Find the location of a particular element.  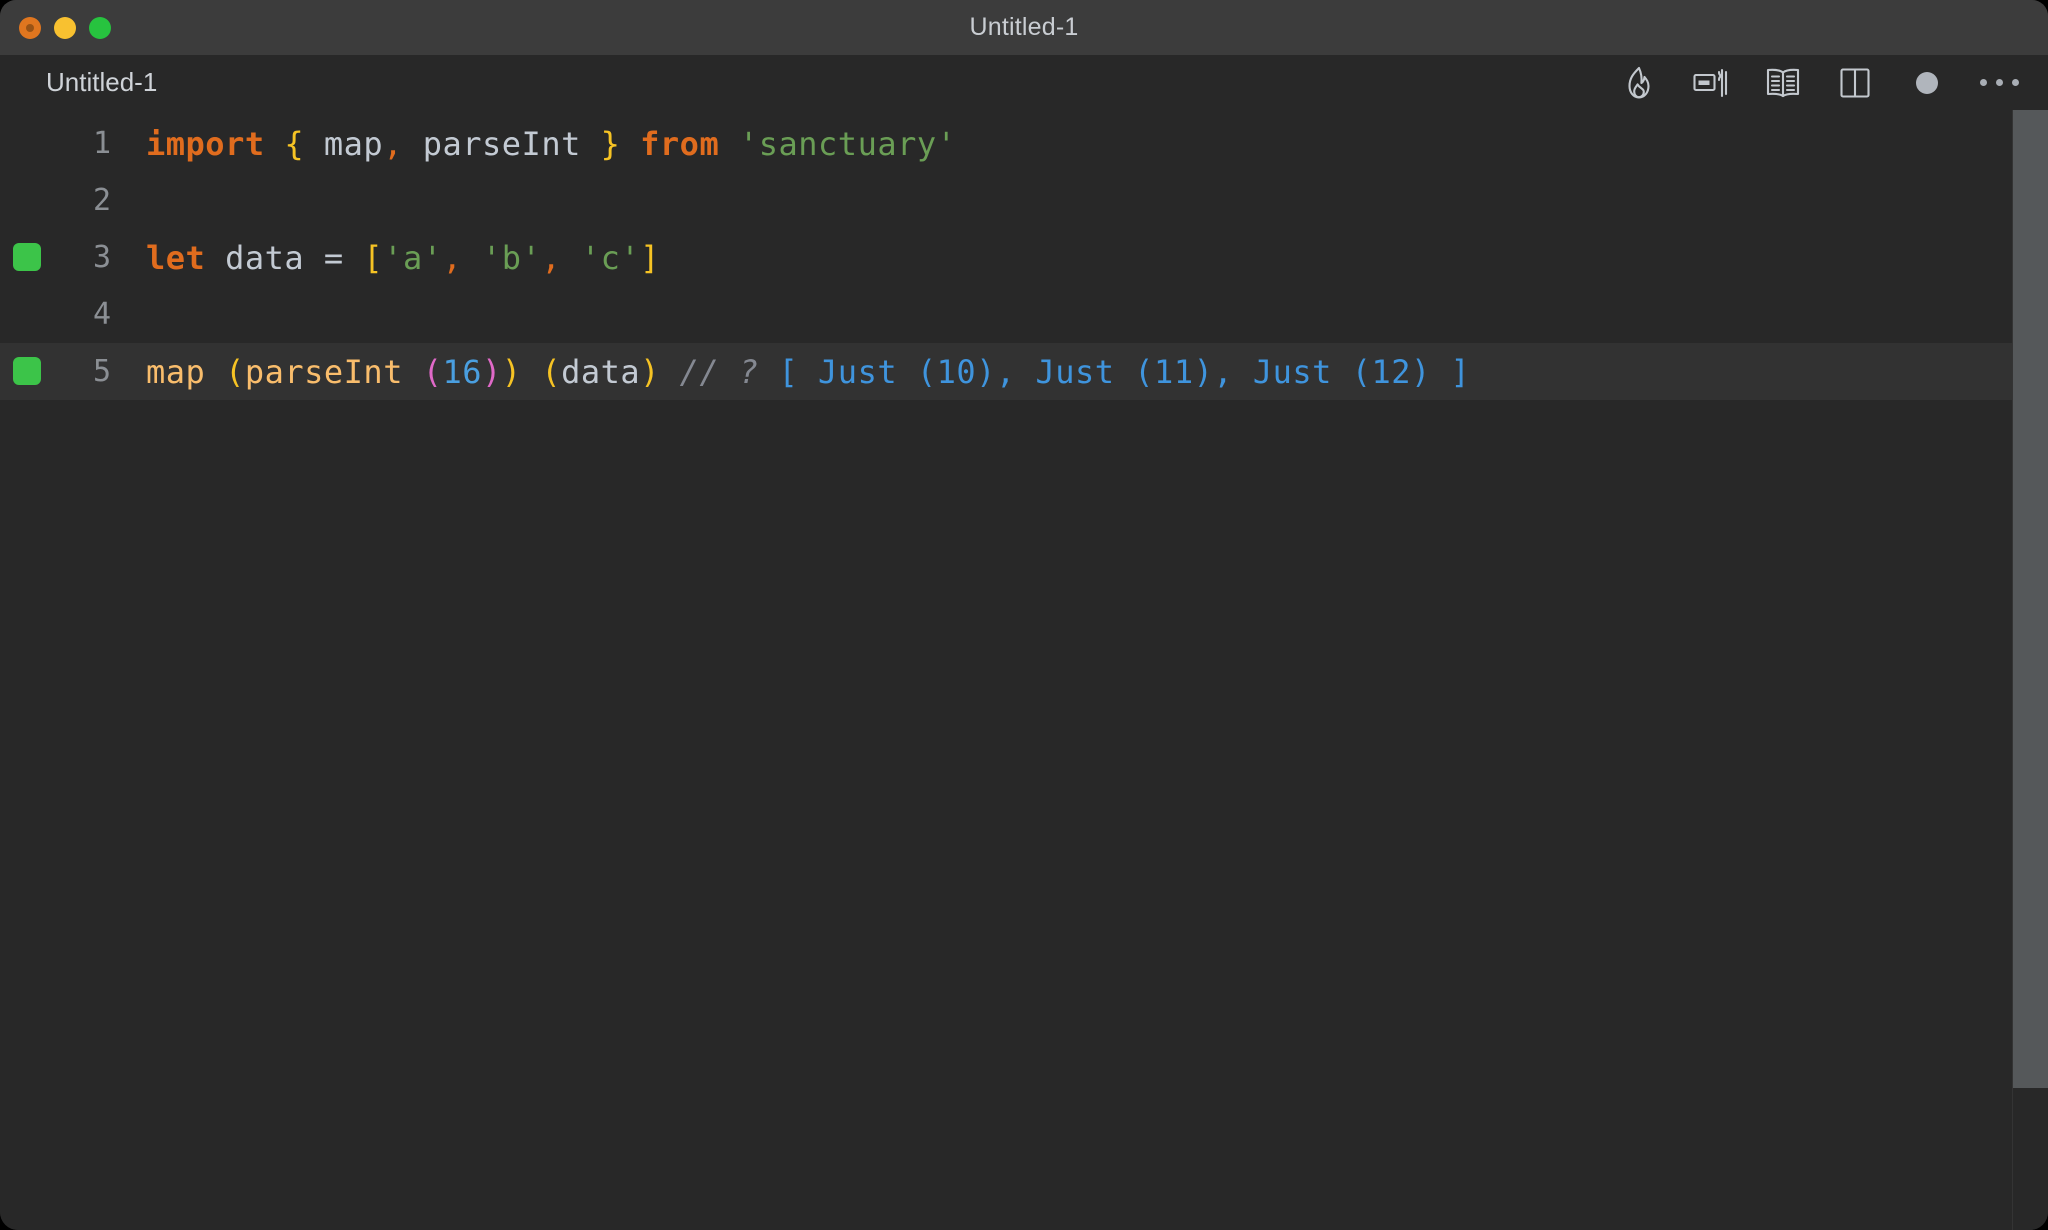

token-brace: { is located at coordinates (294, 143).